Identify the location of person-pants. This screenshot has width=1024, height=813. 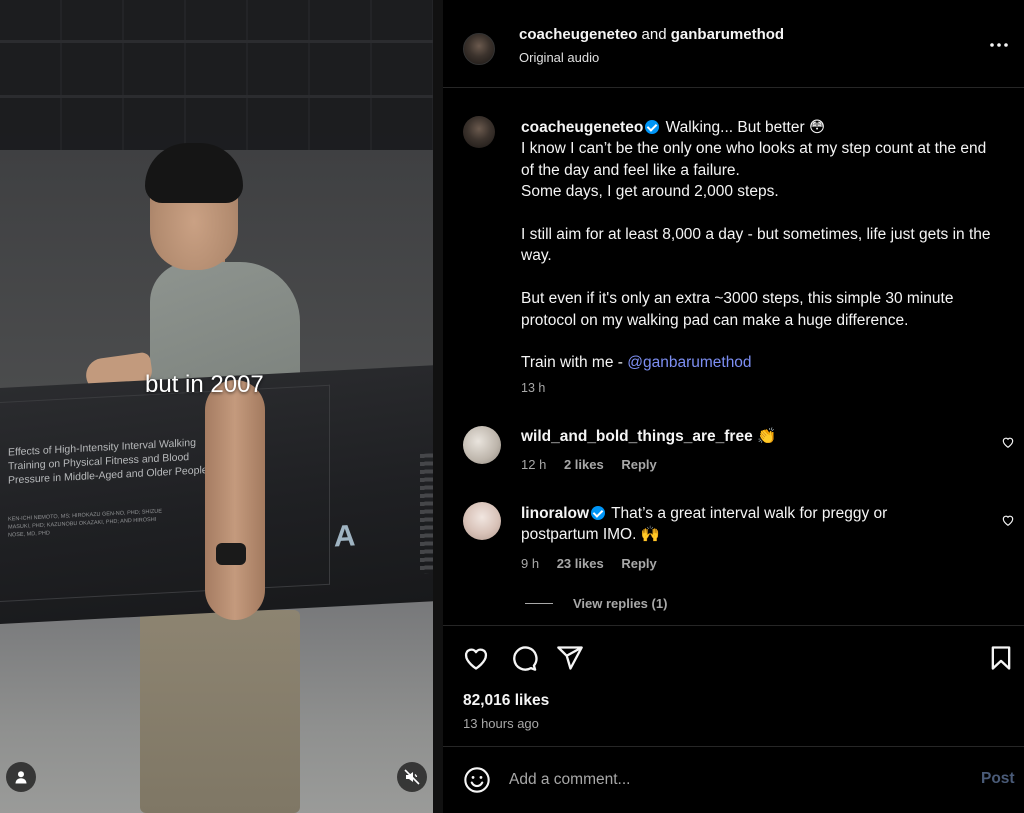
(220, 711).